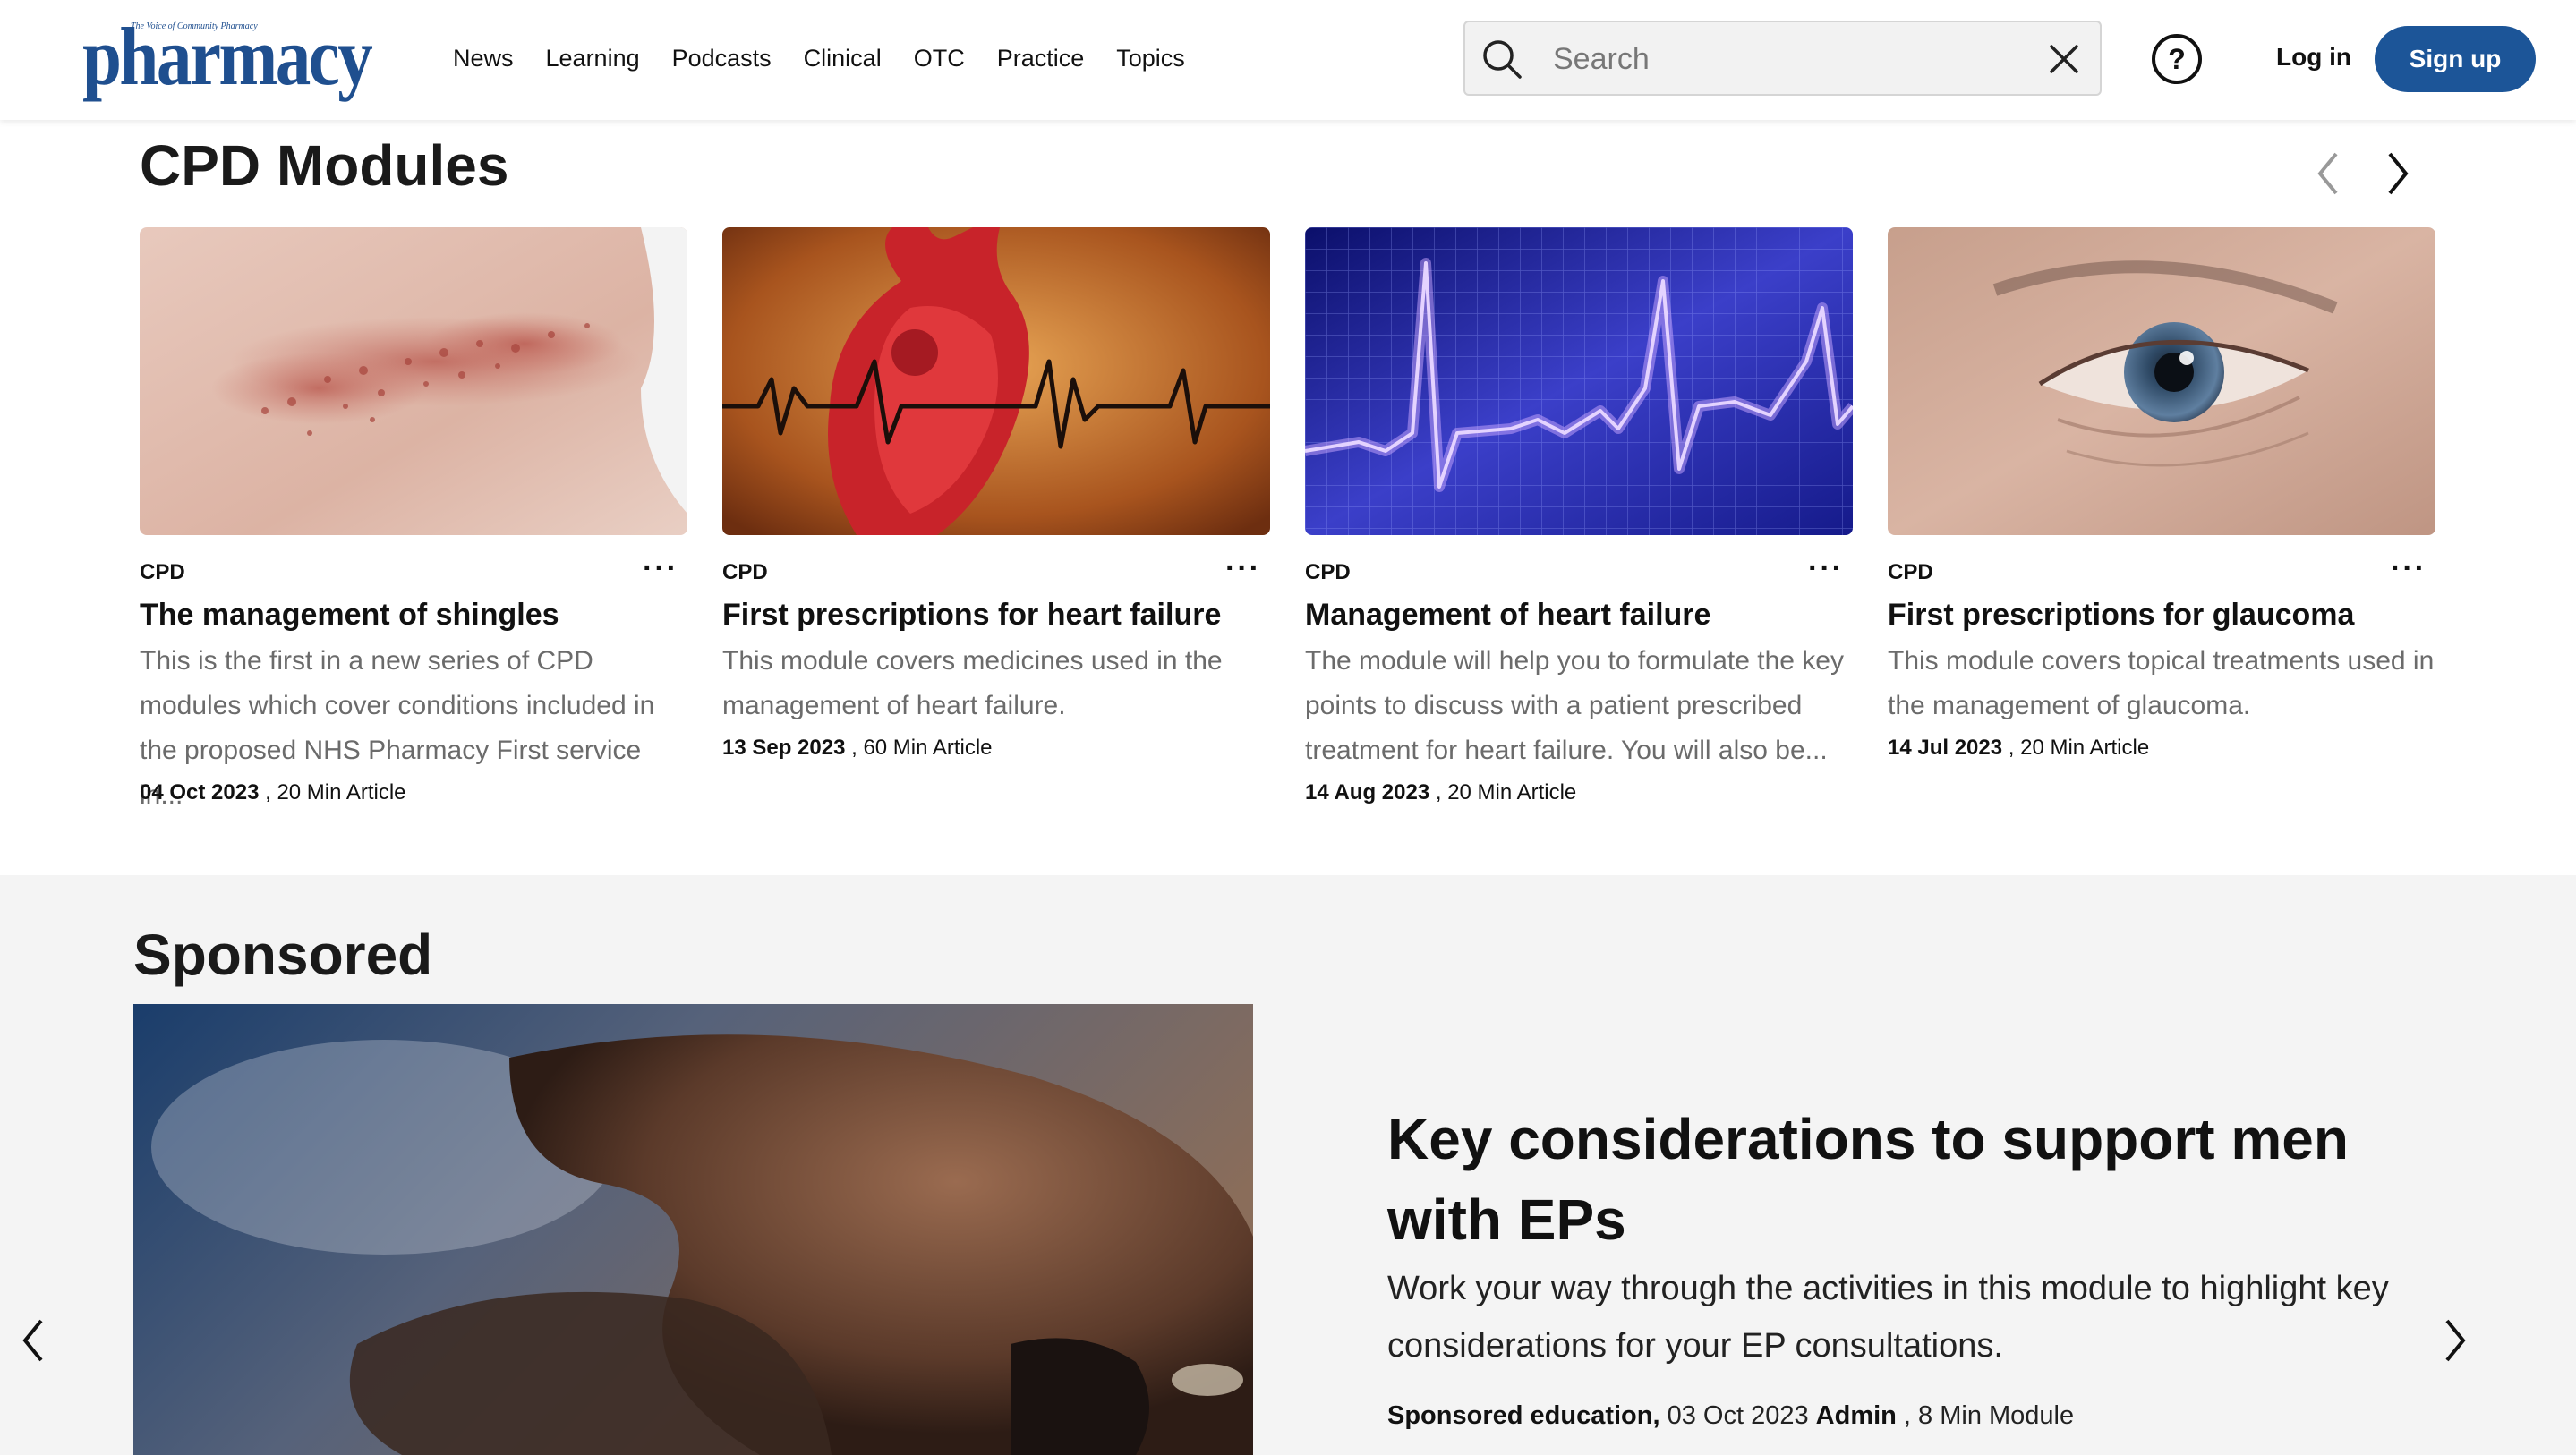 This screenshot has height=1455, width=2576. What do you see at coordinates (1985, 1415) in the screenshot?
I see `sponsored-duration: , 8 Min Module` at bounding box center [1985, 1415].